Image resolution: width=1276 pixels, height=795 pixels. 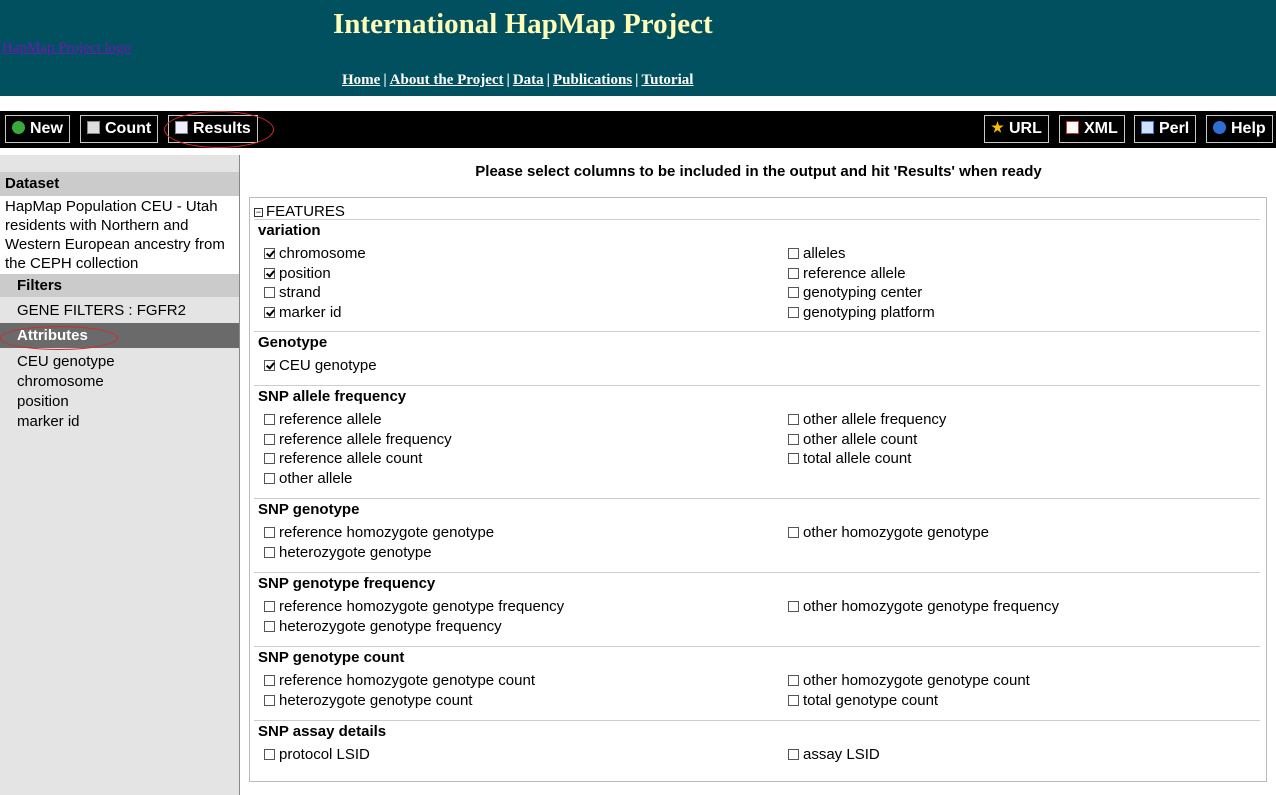 What do you see at coordinates (863, 701) in the screenshot?
I see `attribute-option: total genotype count` at bounding box center [863, 701].